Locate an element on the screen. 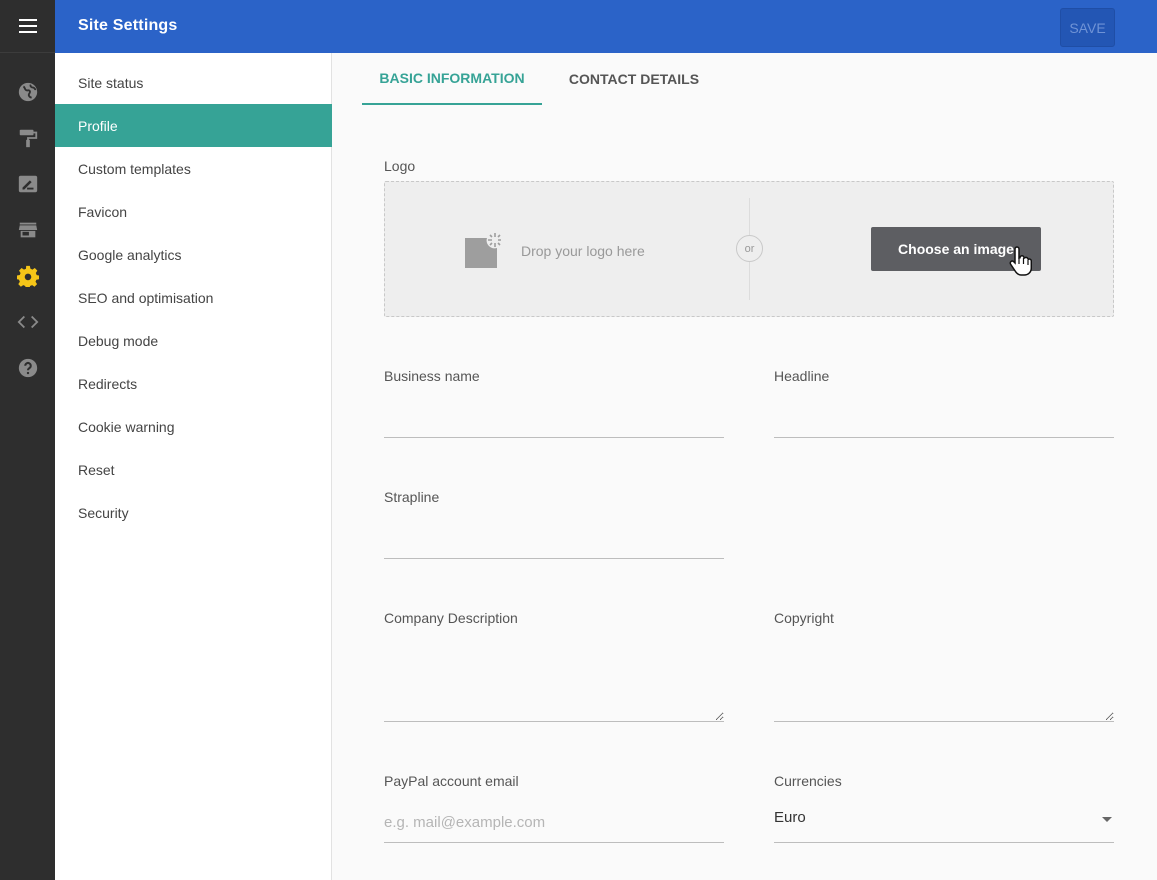 This screenshot has width=1157, height=880. help-icon is located at coordinates (28, 368).